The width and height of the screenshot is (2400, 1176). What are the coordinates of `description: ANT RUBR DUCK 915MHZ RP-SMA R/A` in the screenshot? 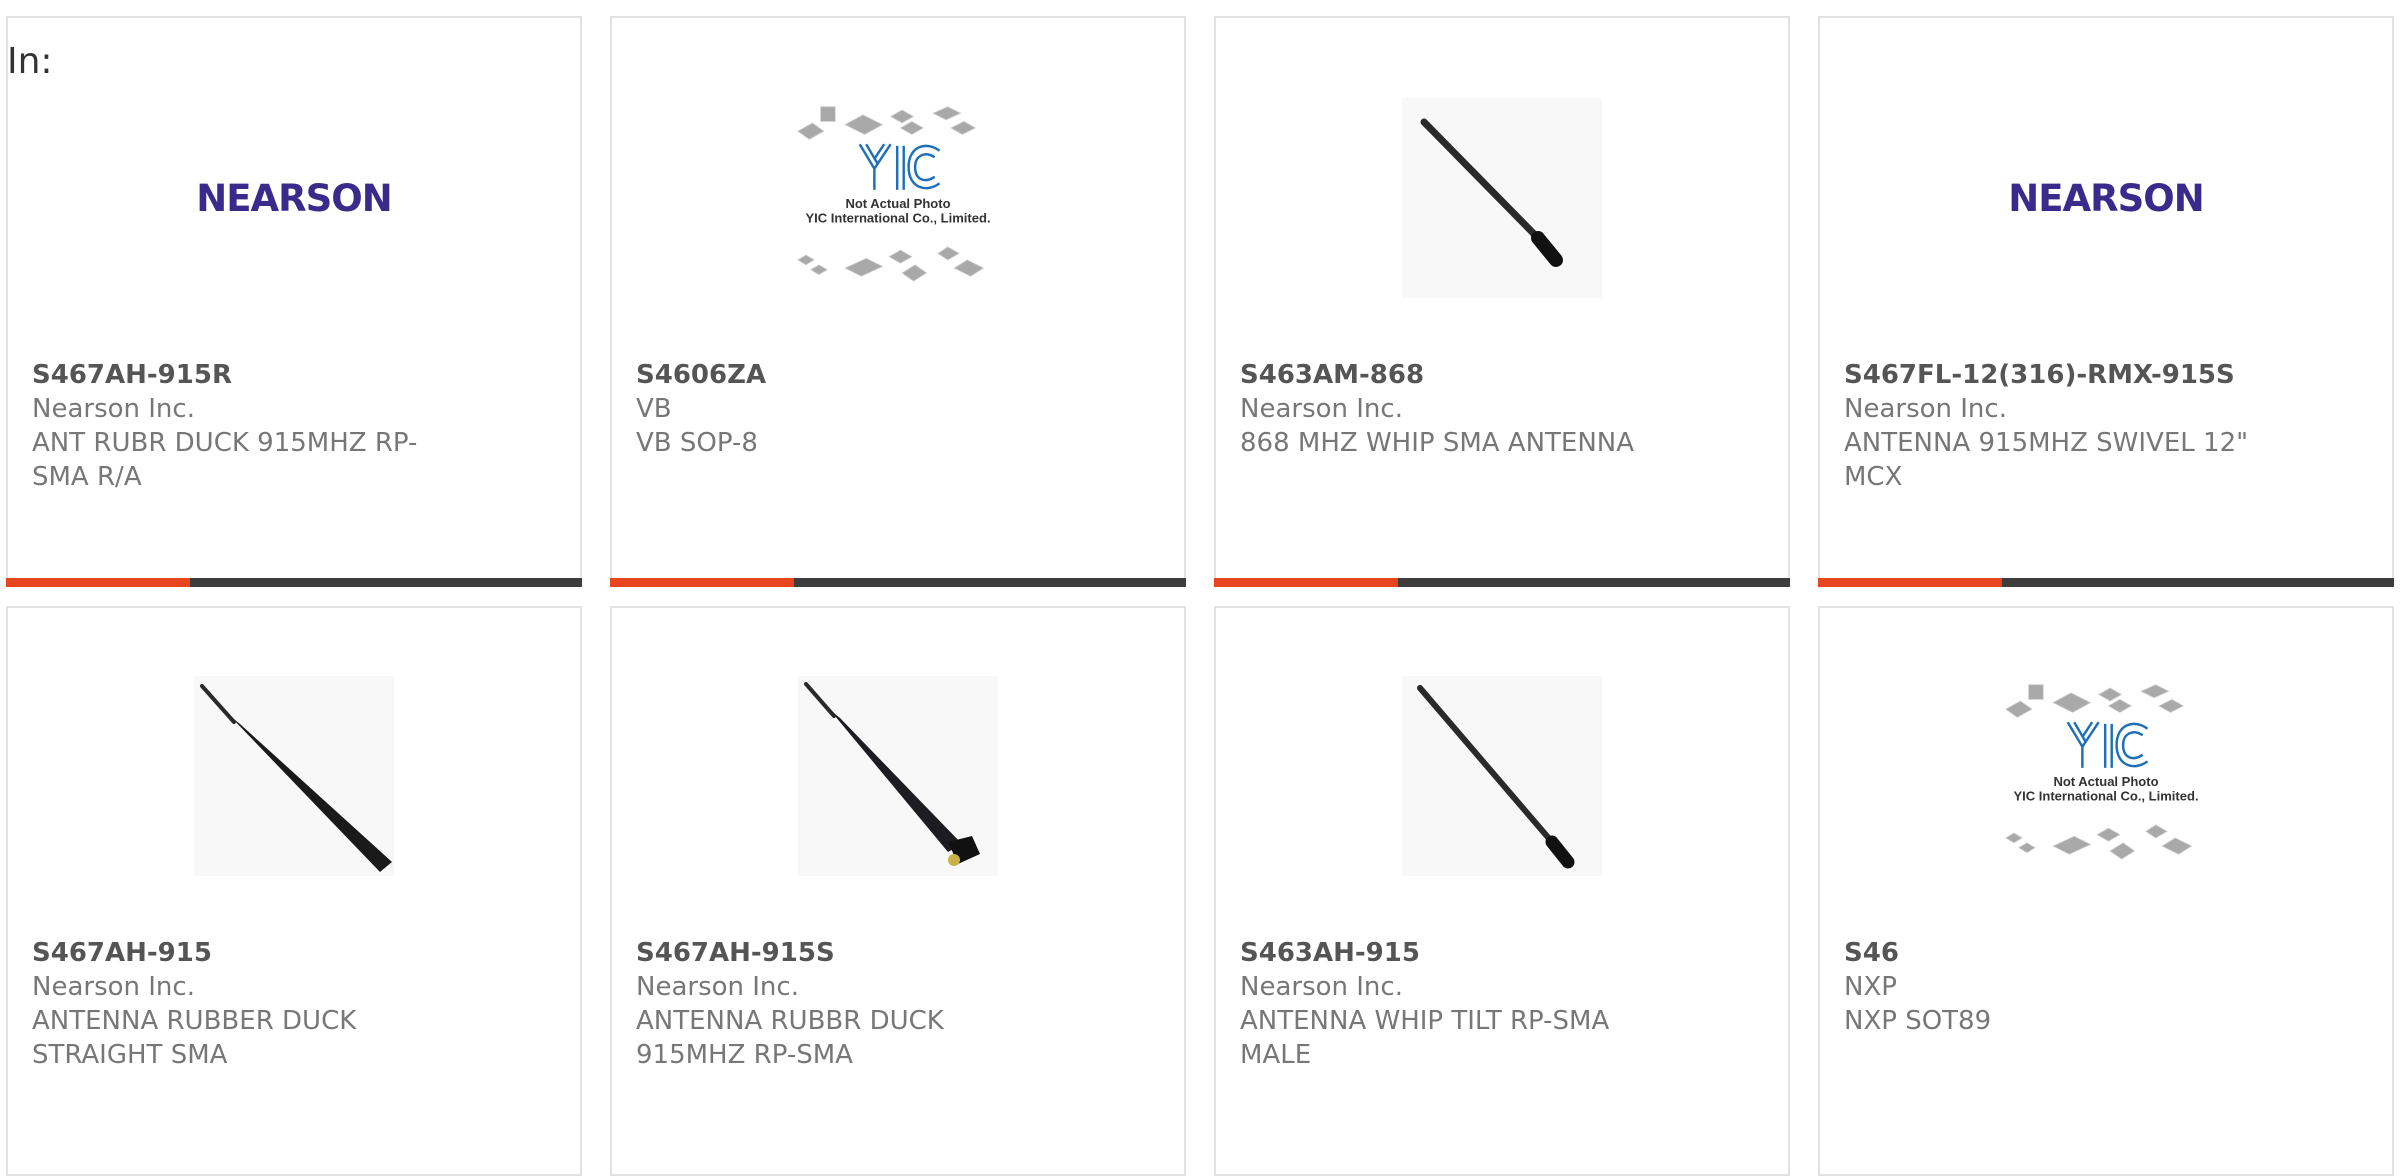 It's located at (225, 460).